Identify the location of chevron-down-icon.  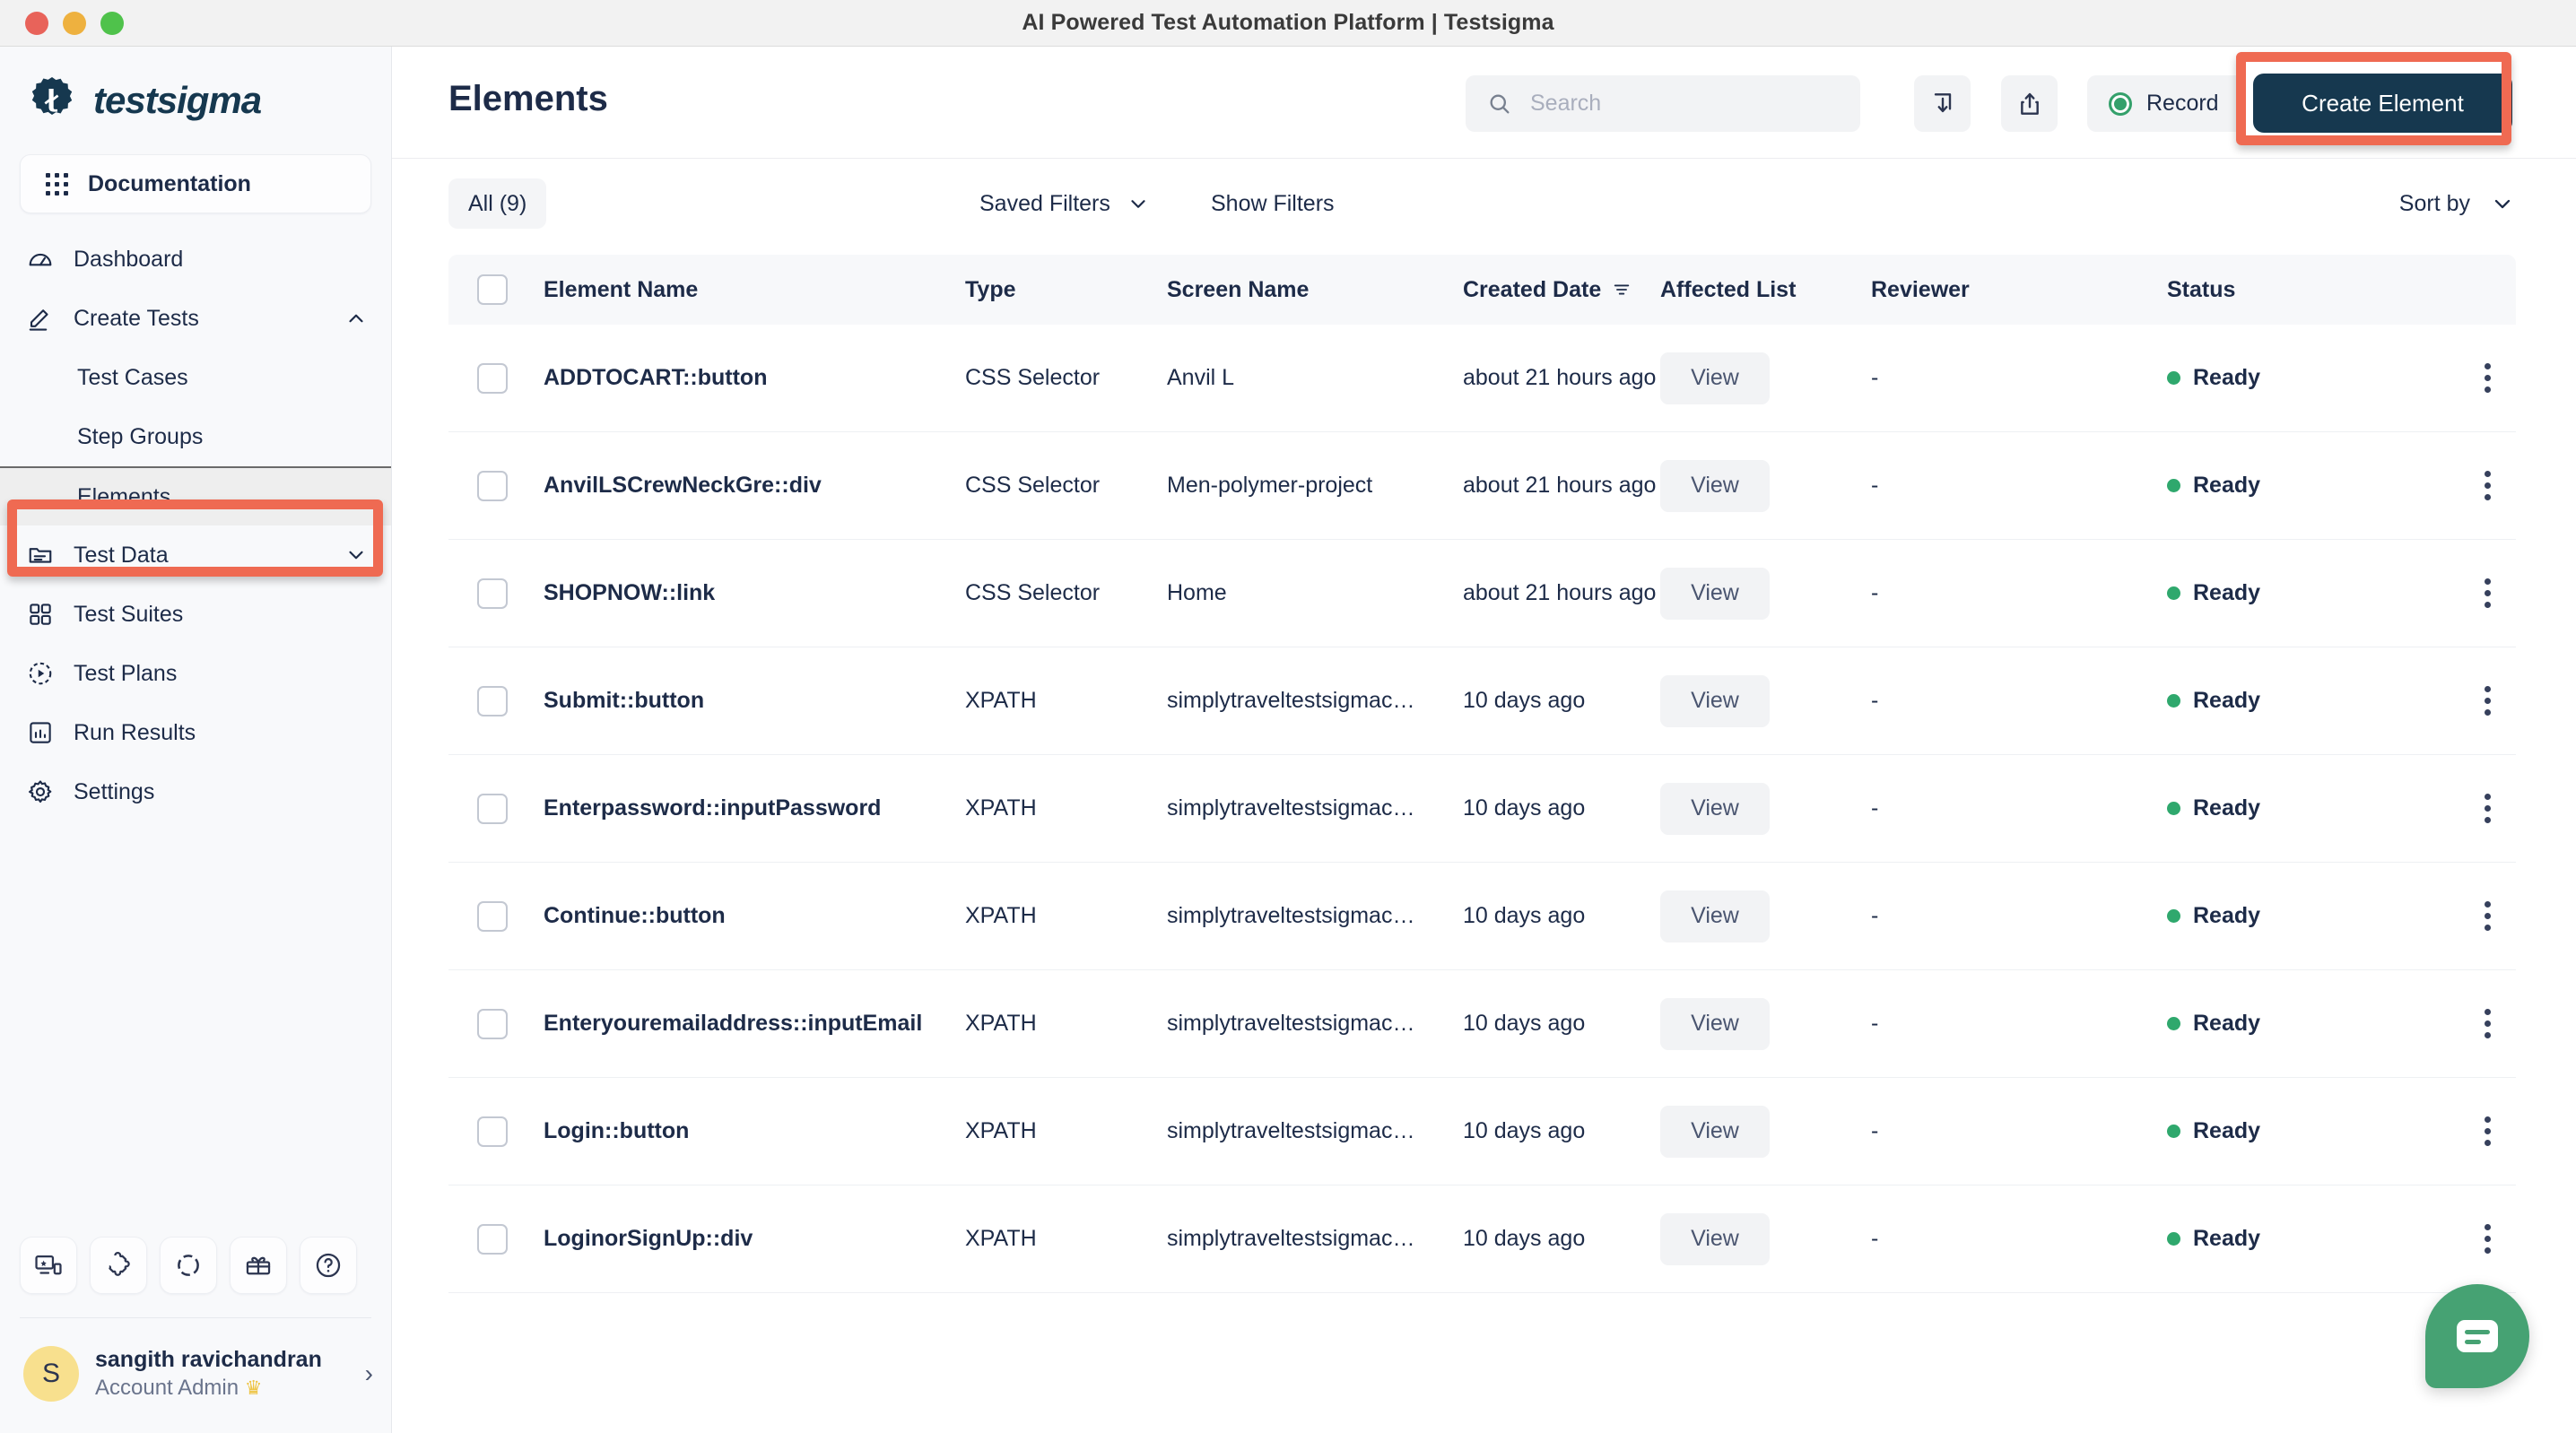
(1138, 204).